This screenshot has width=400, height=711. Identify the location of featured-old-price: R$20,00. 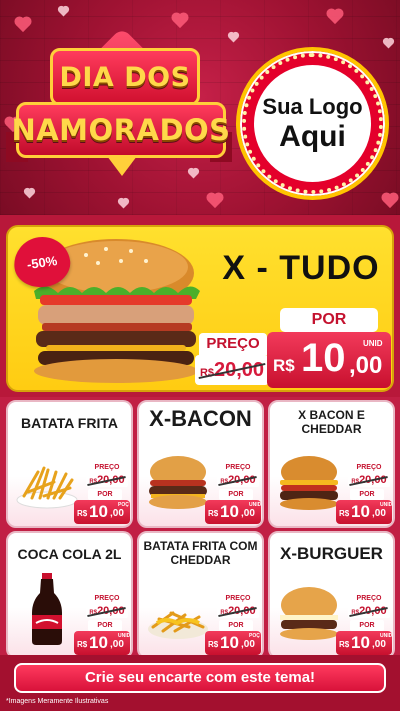
(232, 370).